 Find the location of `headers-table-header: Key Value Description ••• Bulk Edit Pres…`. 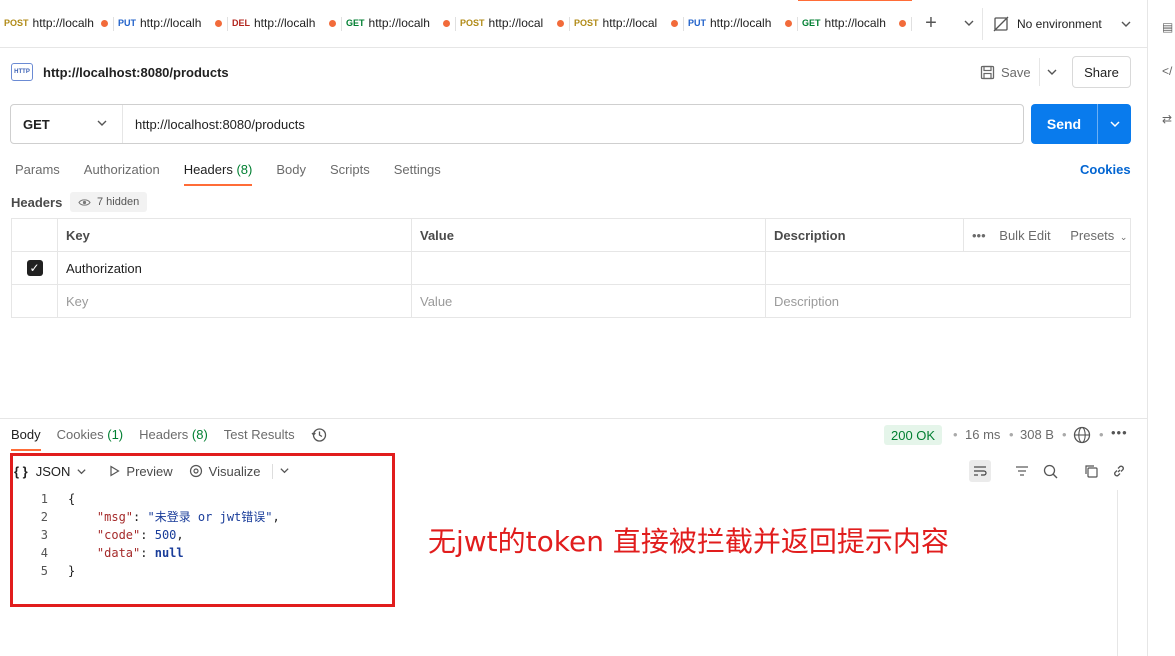

headers-table-header: Key Value Description ••• Bulk Edit Pres… is located at coordinates (571, 235).